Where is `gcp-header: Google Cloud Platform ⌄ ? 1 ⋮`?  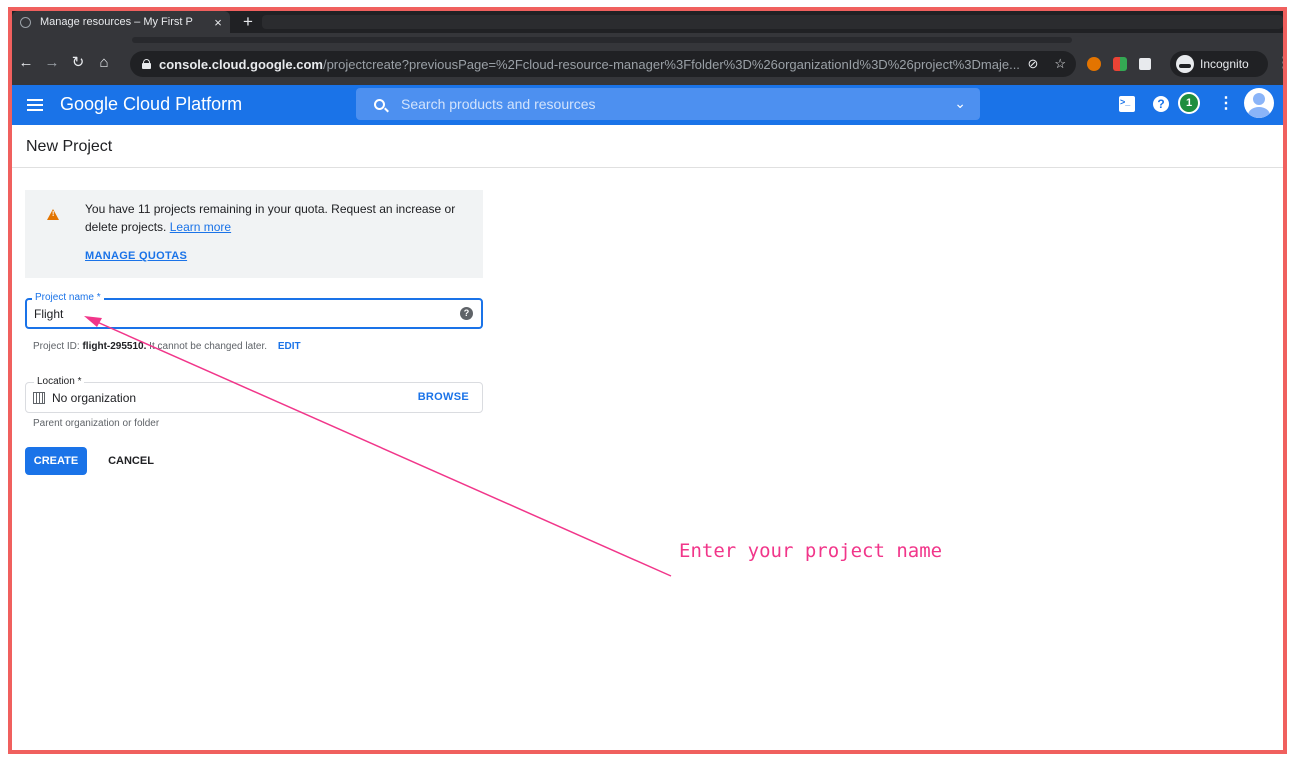 gcp-header: Google Cloud Platform ⌄ ? 1 ⋮ is located at coordinates (647, 105).